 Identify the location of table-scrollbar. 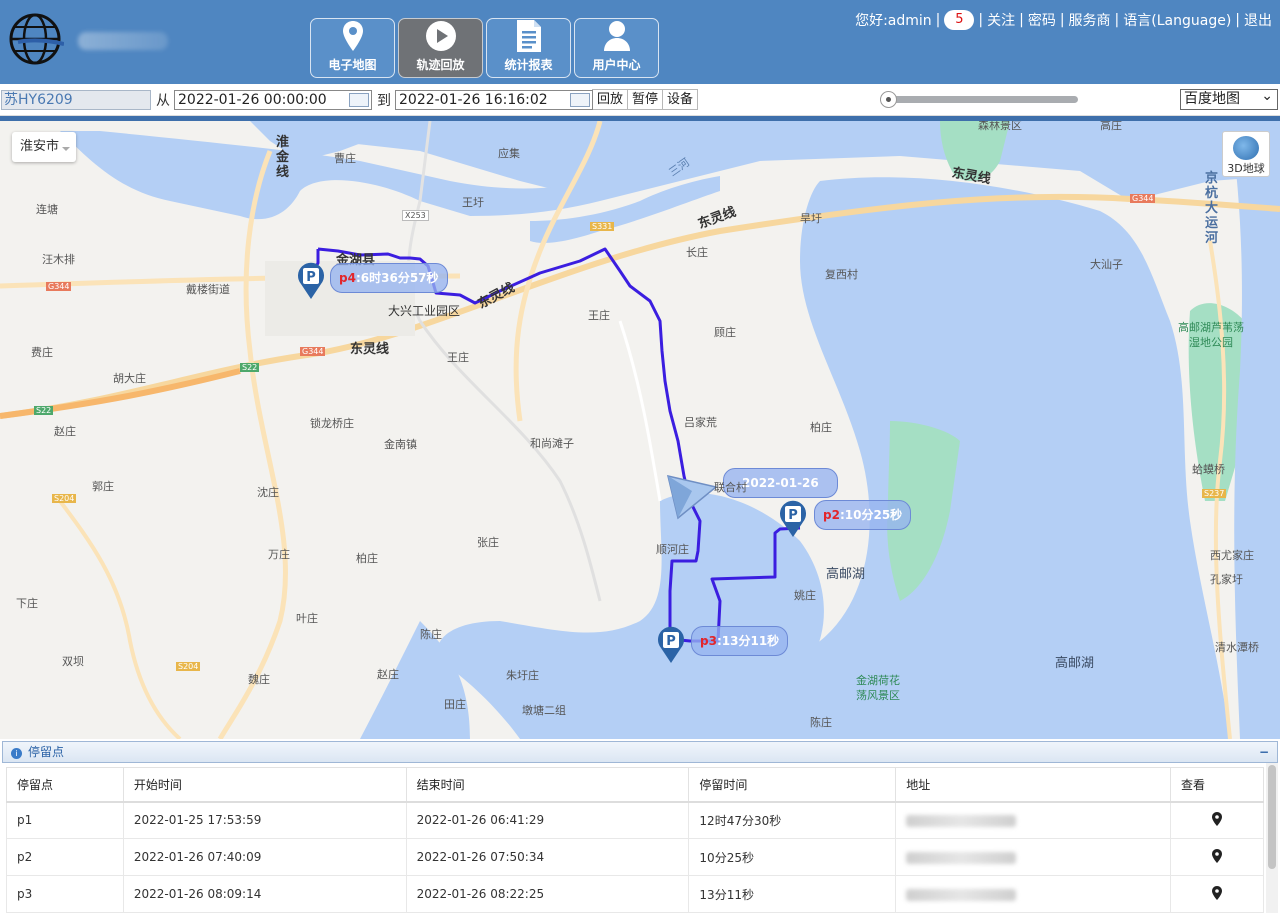
(1272, 838).